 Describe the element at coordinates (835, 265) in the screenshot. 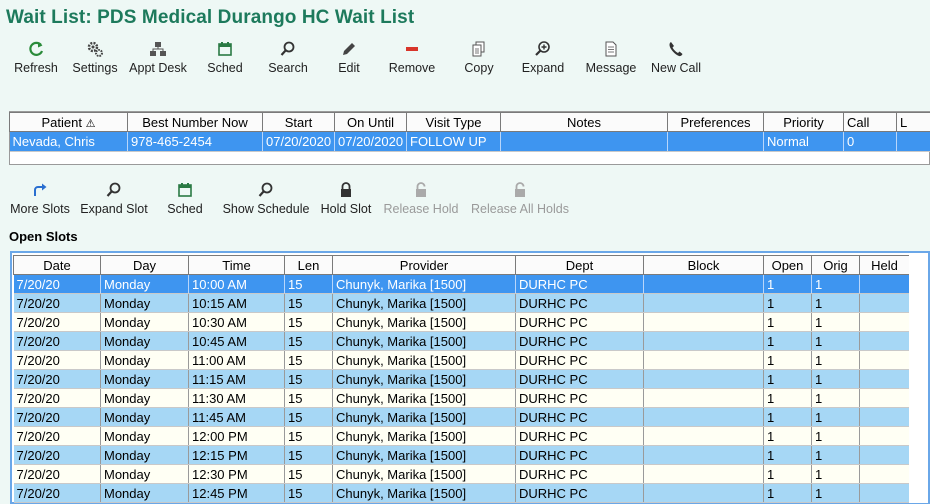

I see `col-orig: Orig` at that location.